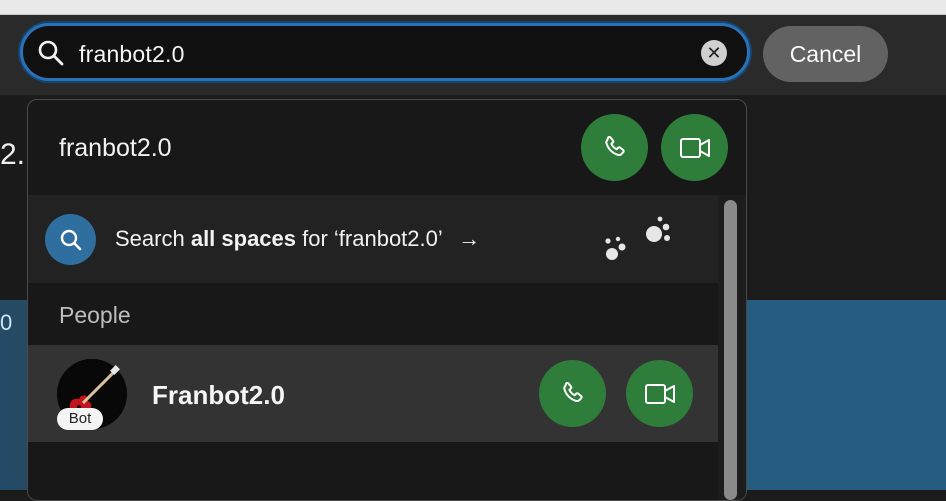 This screenshot has height=501, width=946. Describe the element at coordinates (387, 147) in the screenshot. I see `top-result-item: franbot2.0` at that location.